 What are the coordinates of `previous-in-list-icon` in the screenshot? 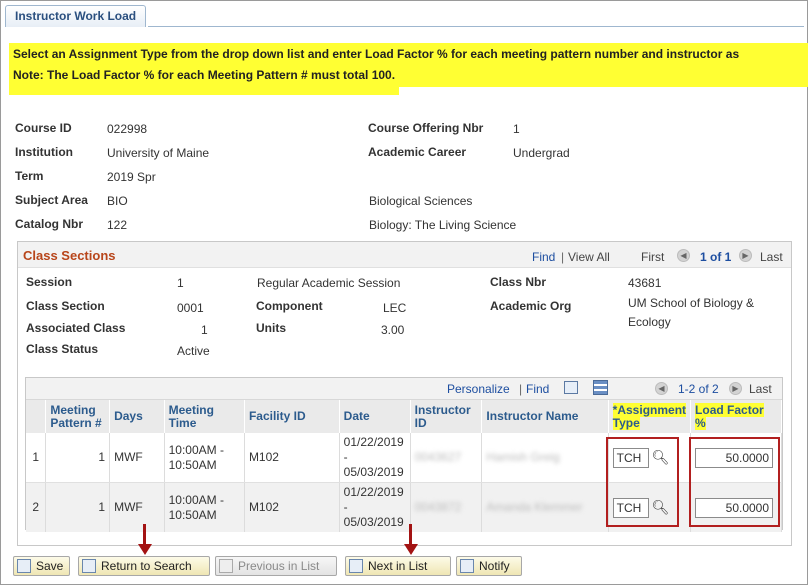 It's located at (226, 566).